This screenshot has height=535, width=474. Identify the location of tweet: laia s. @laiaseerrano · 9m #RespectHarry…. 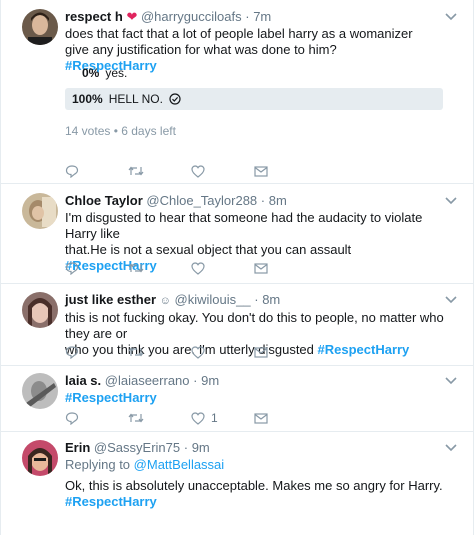
(237, 399).